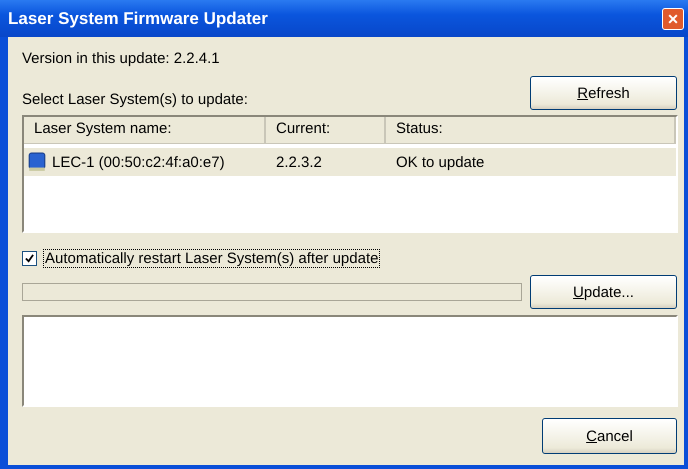 This screenshot has width=688, height=469. Describe the element at coordinates (350, 162) in the screenshot. I see `table-row: LEC-1 (00:50:c2:4f:a0:e7) 2.2.3.2 OK to update` at that location.